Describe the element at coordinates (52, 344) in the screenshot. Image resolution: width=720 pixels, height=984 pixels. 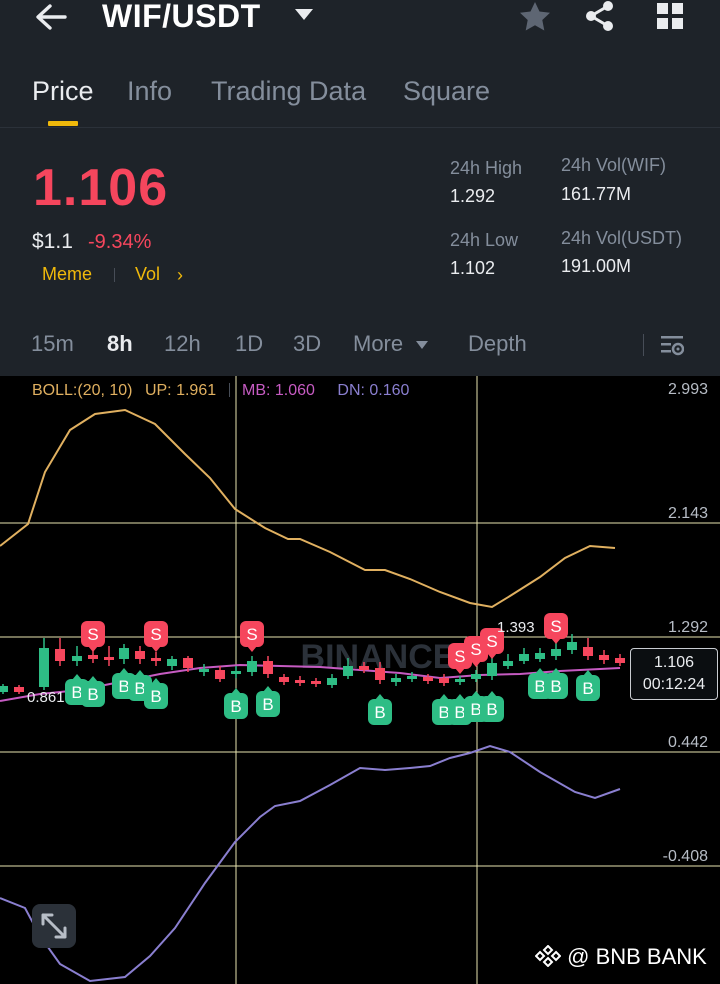
I see `timeframe-15m: 15m` at that location.